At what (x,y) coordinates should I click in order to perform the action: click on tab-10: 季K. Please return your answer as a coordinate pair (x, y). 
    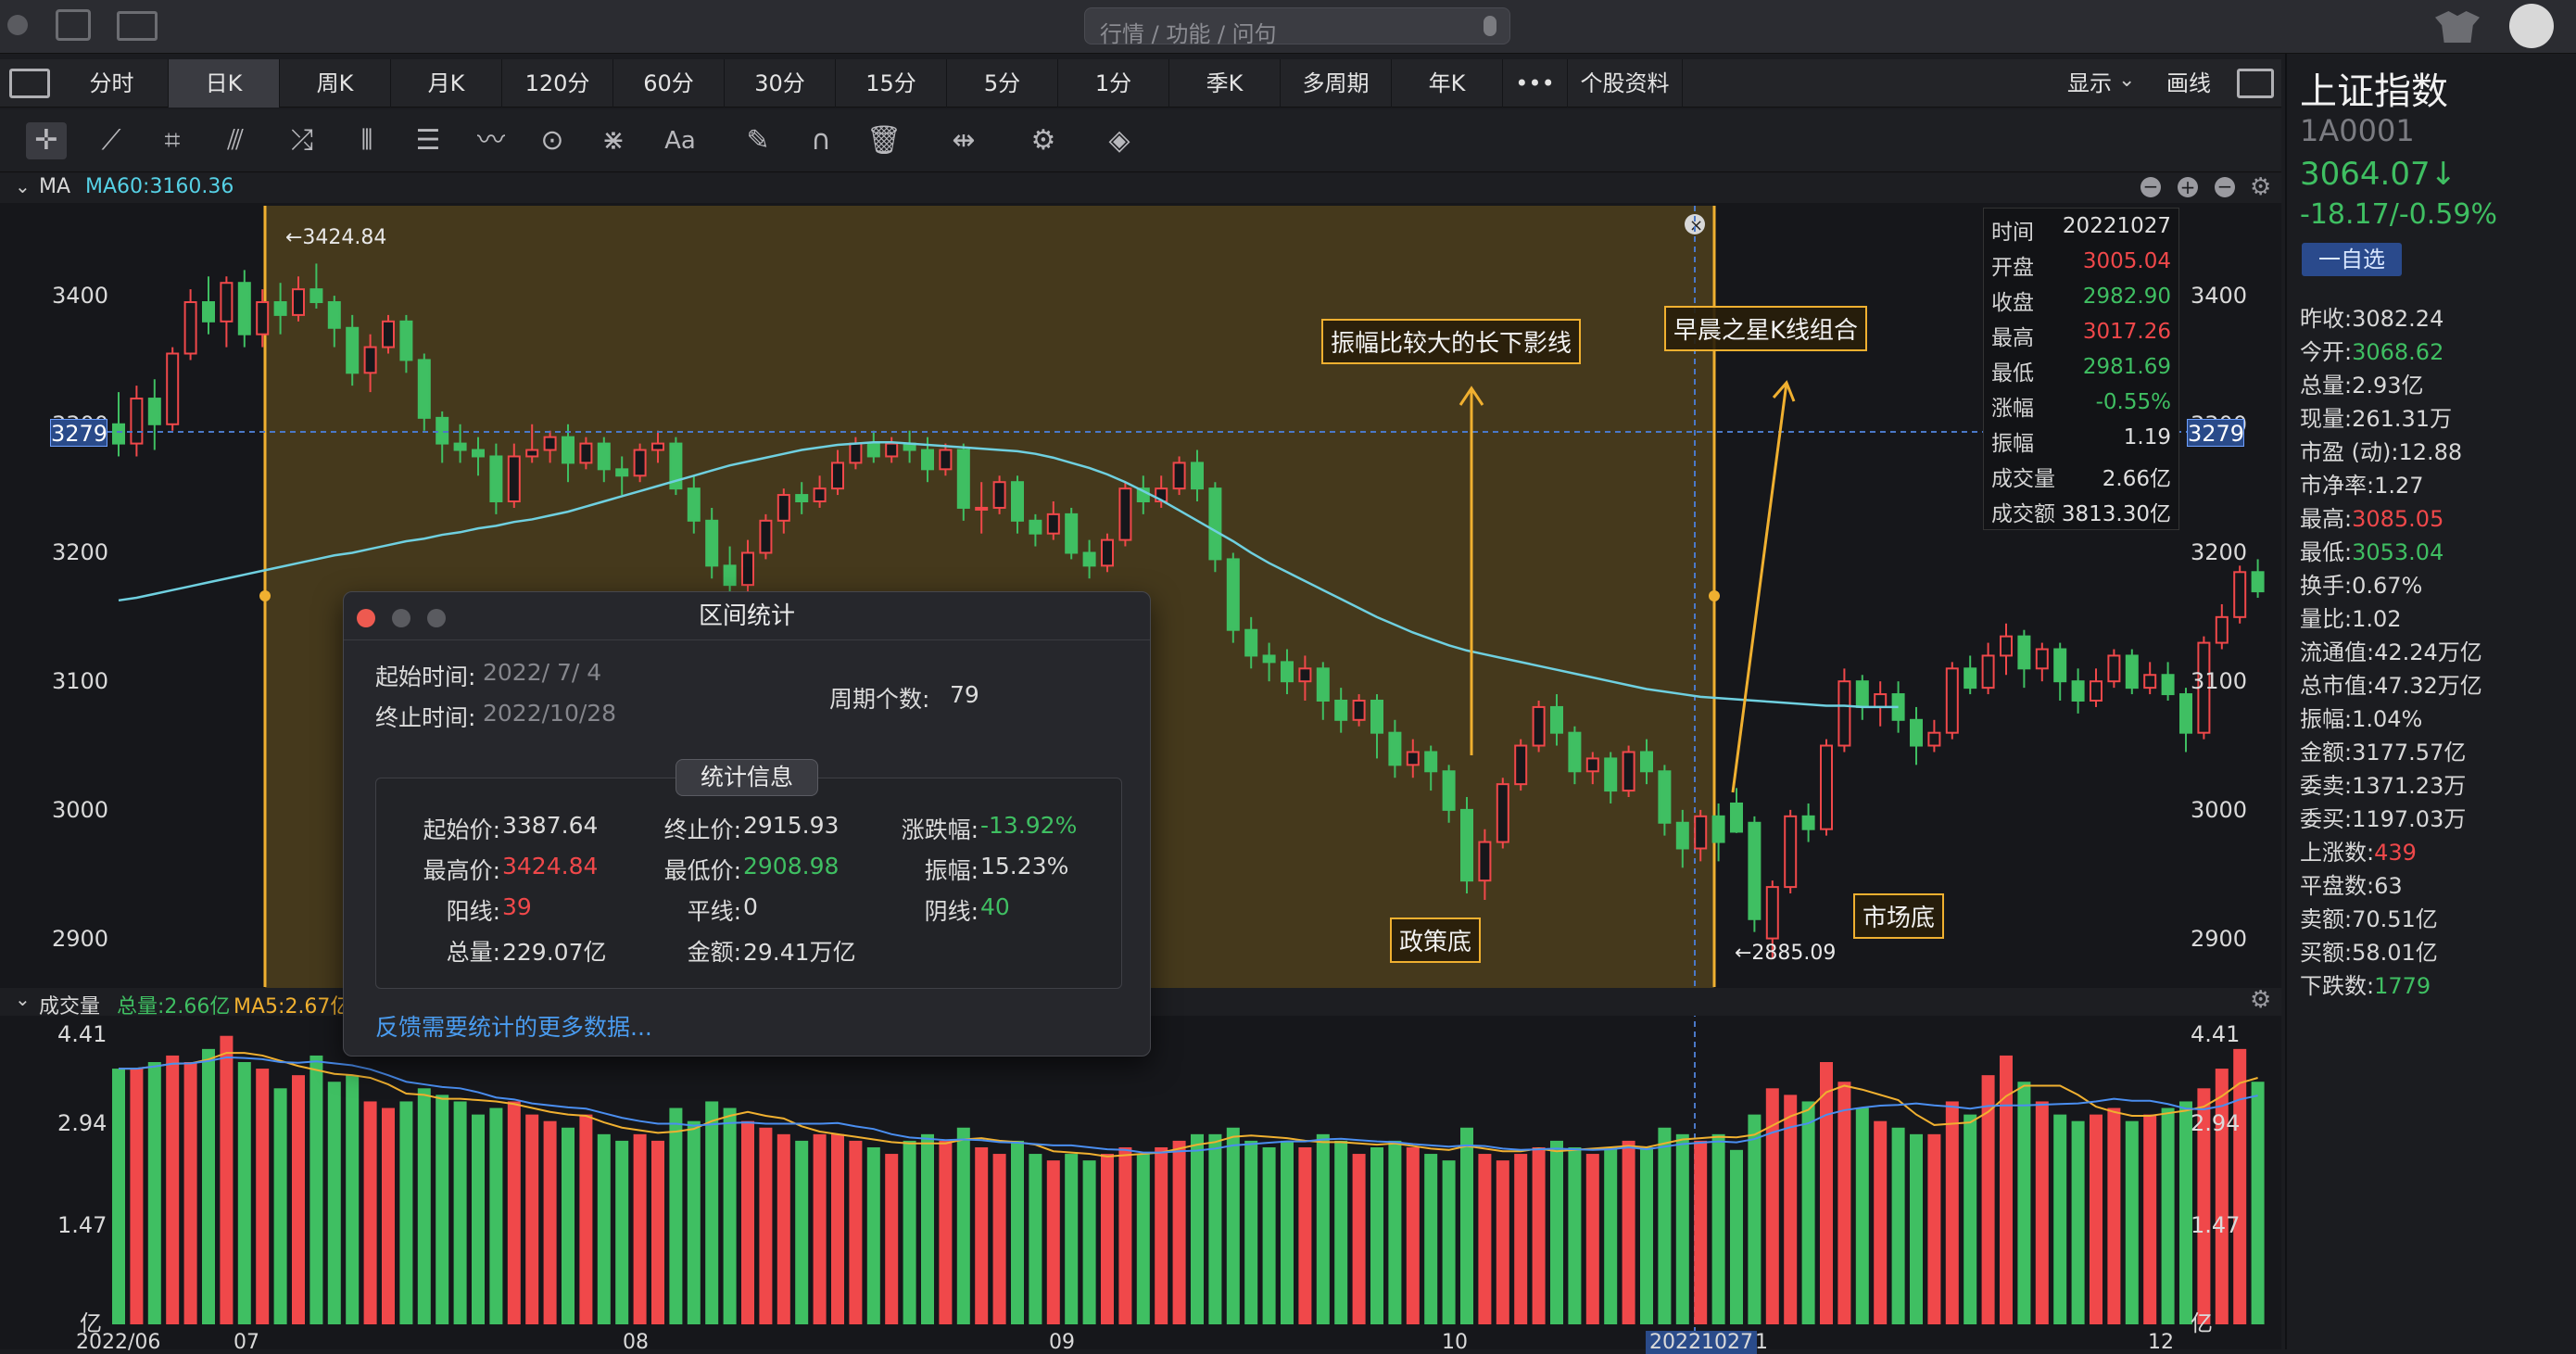
    Looking at the image, I should click on (1225, 83).